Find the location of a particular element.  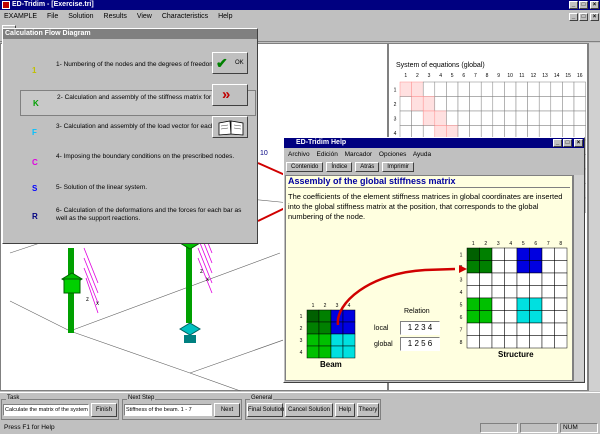

maximize-icon: □ is located at coordinates (583, 5).